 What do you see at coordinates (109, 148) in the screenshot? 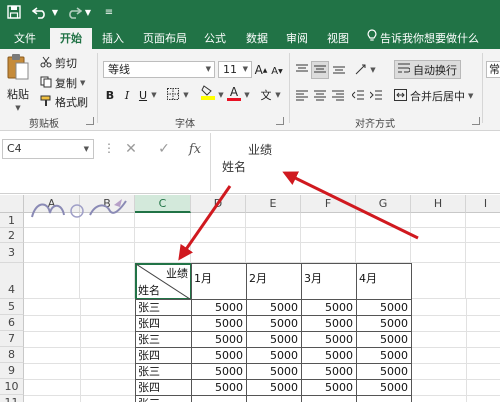
I see `drag-handle-icon: ⋮` at bounding box center [109, 148].